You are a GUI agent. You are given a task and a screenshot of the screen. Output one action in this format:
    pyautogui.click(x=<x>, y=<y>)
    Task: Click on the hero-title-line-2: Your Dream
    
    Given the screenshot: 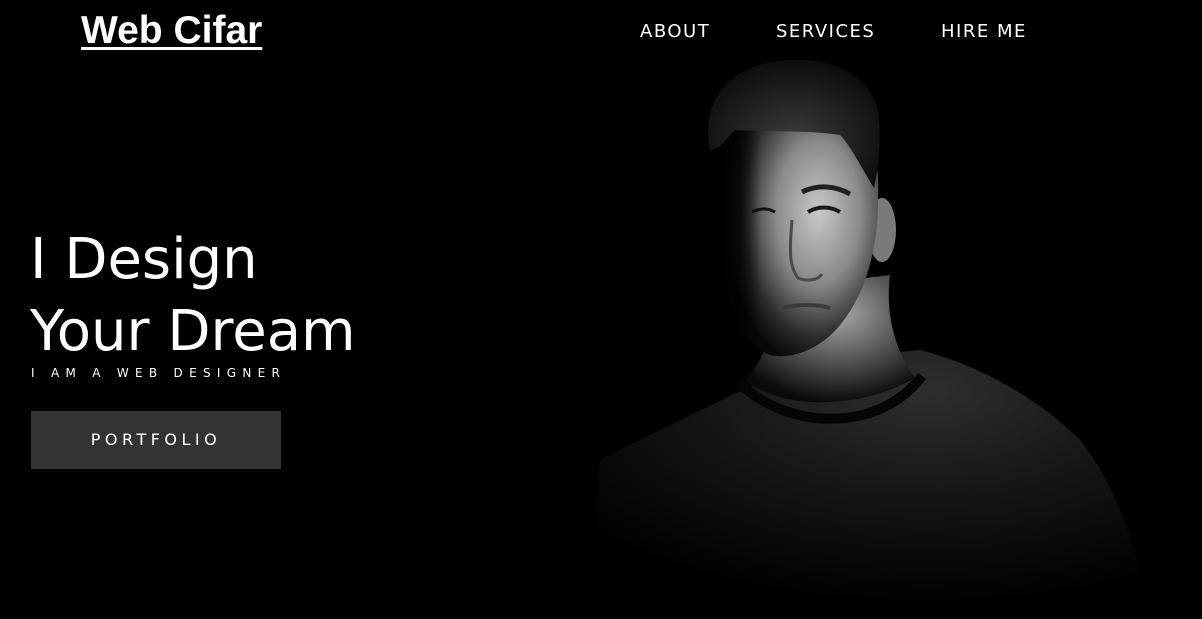 What is the action you would take?
    pyautogui.click(x=193, y=331)
    